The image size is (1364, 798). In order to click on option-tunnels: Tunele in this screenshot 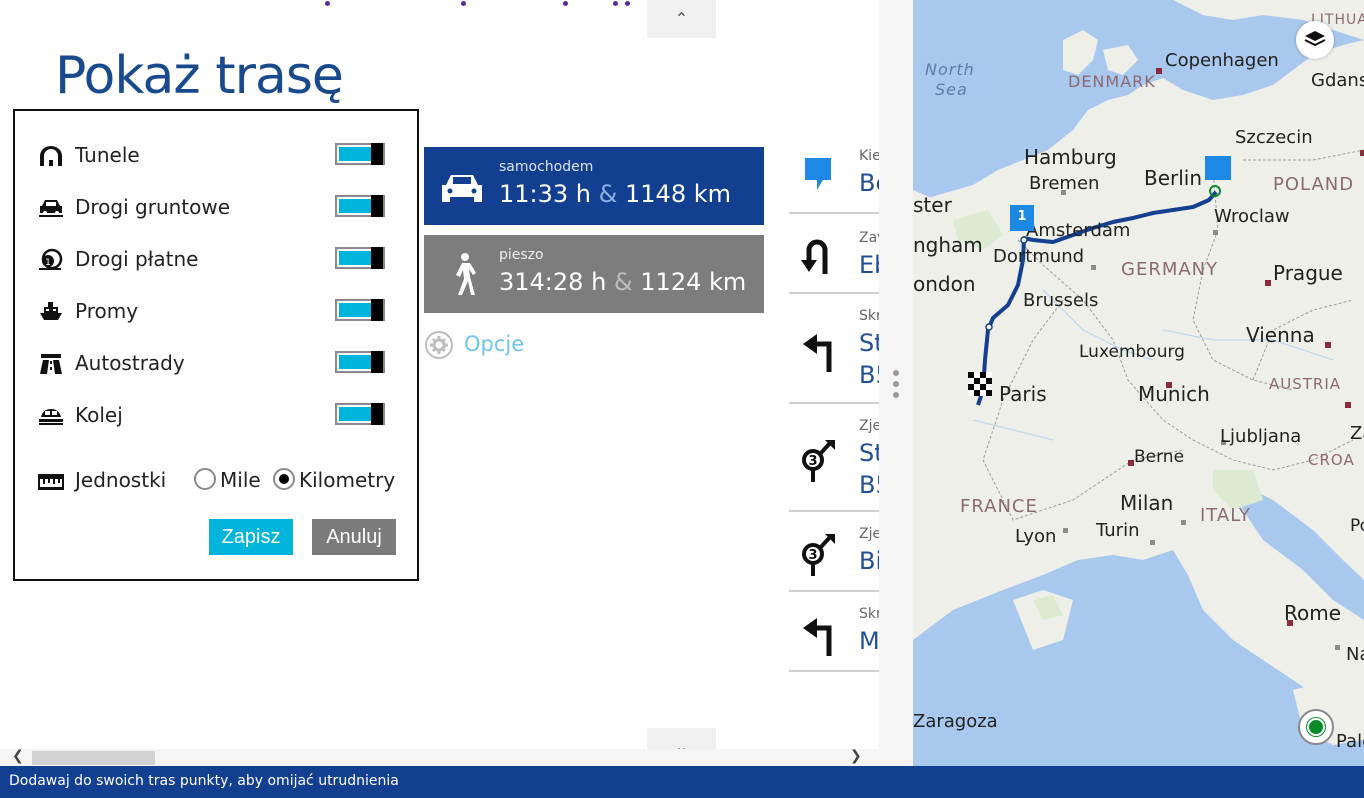, I will do `click(217, 156)`.